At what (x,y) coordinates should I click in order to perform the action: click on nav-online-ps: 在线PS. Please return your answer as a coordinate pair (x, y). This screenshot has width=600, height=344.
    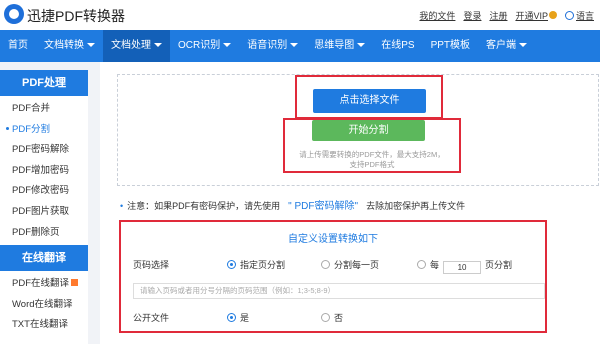
    Looking at the image, I should click on (397, 46).